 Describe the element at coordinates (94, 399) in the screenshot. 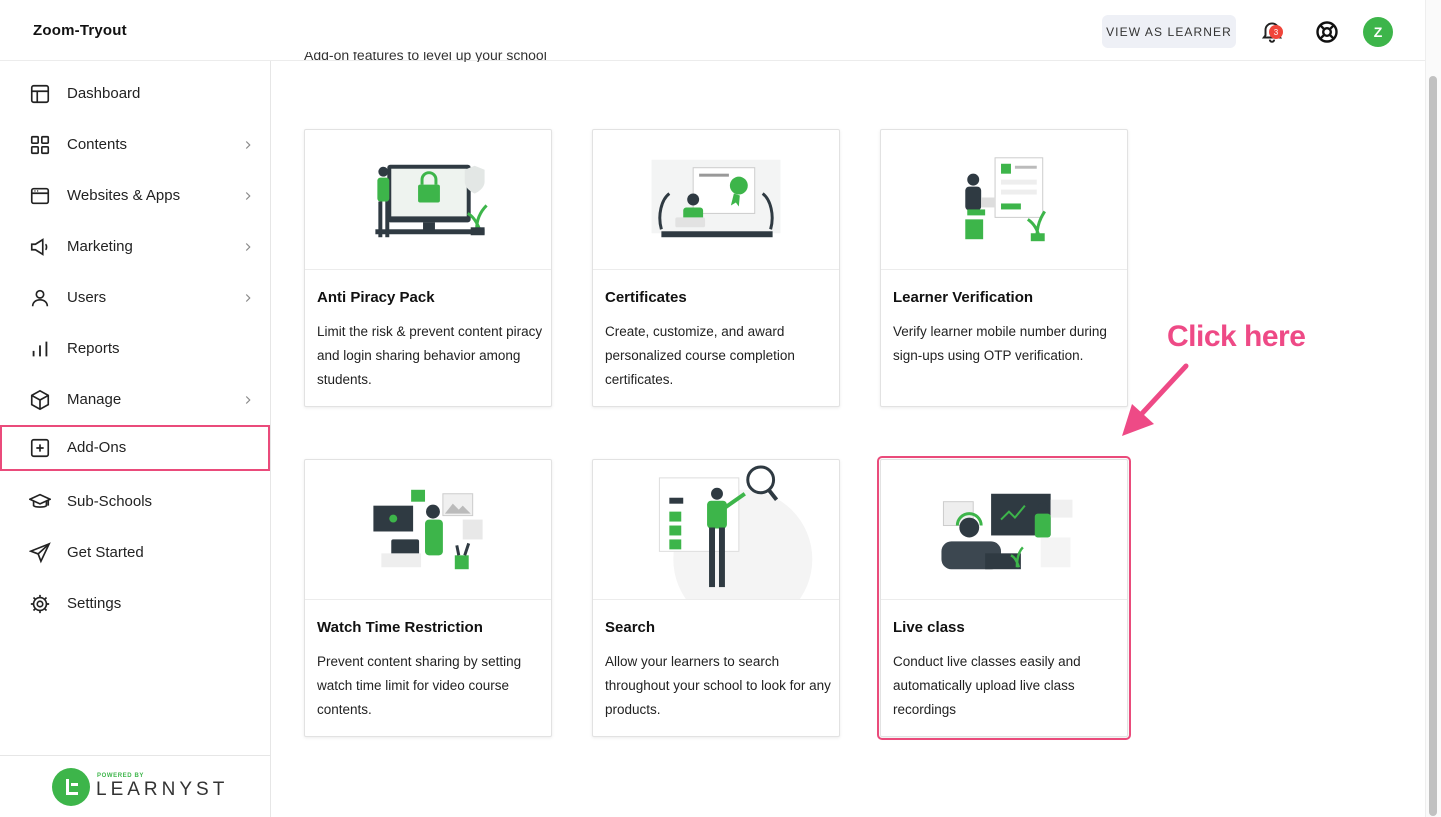

I see `sidebar-item-label: Manage` at that location.